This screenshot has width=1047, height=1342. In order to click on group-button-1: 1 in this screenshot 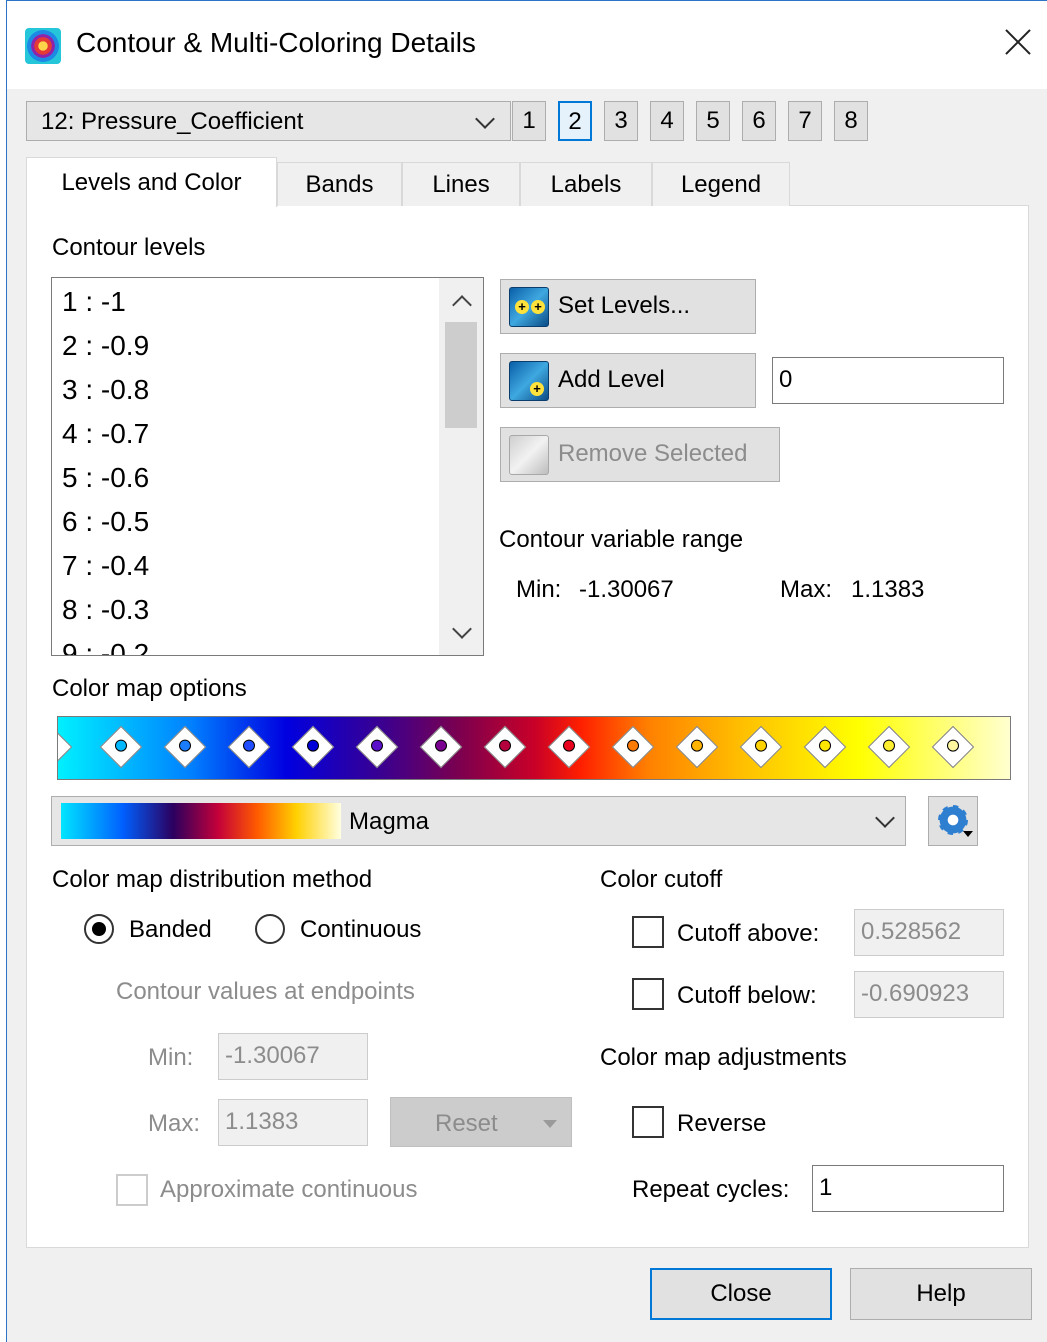, I will do `click(529, 121)`.